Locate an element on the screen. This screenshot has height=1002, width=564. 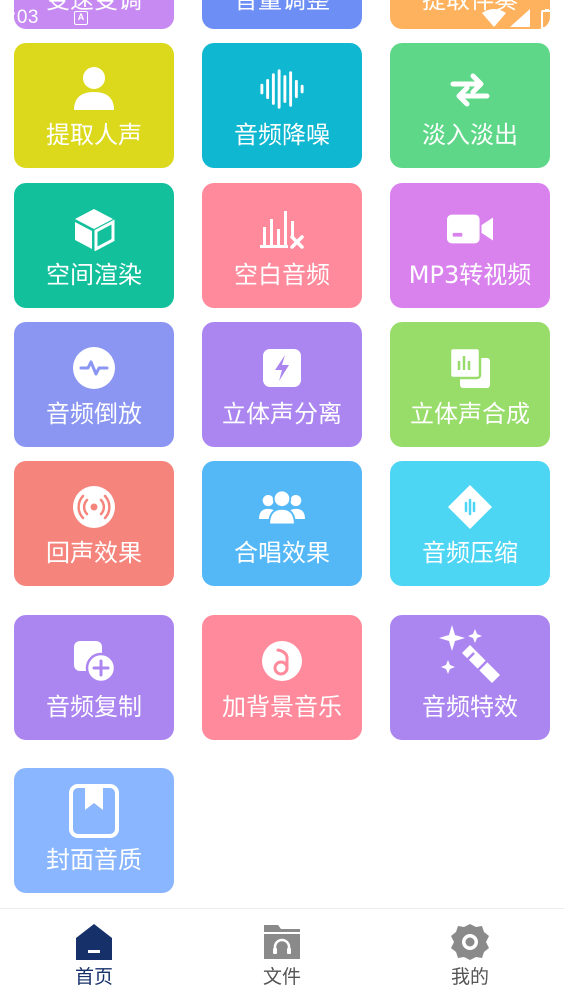
tile-speed-pitch: 变速变调 is located at coordinates (94, 14).